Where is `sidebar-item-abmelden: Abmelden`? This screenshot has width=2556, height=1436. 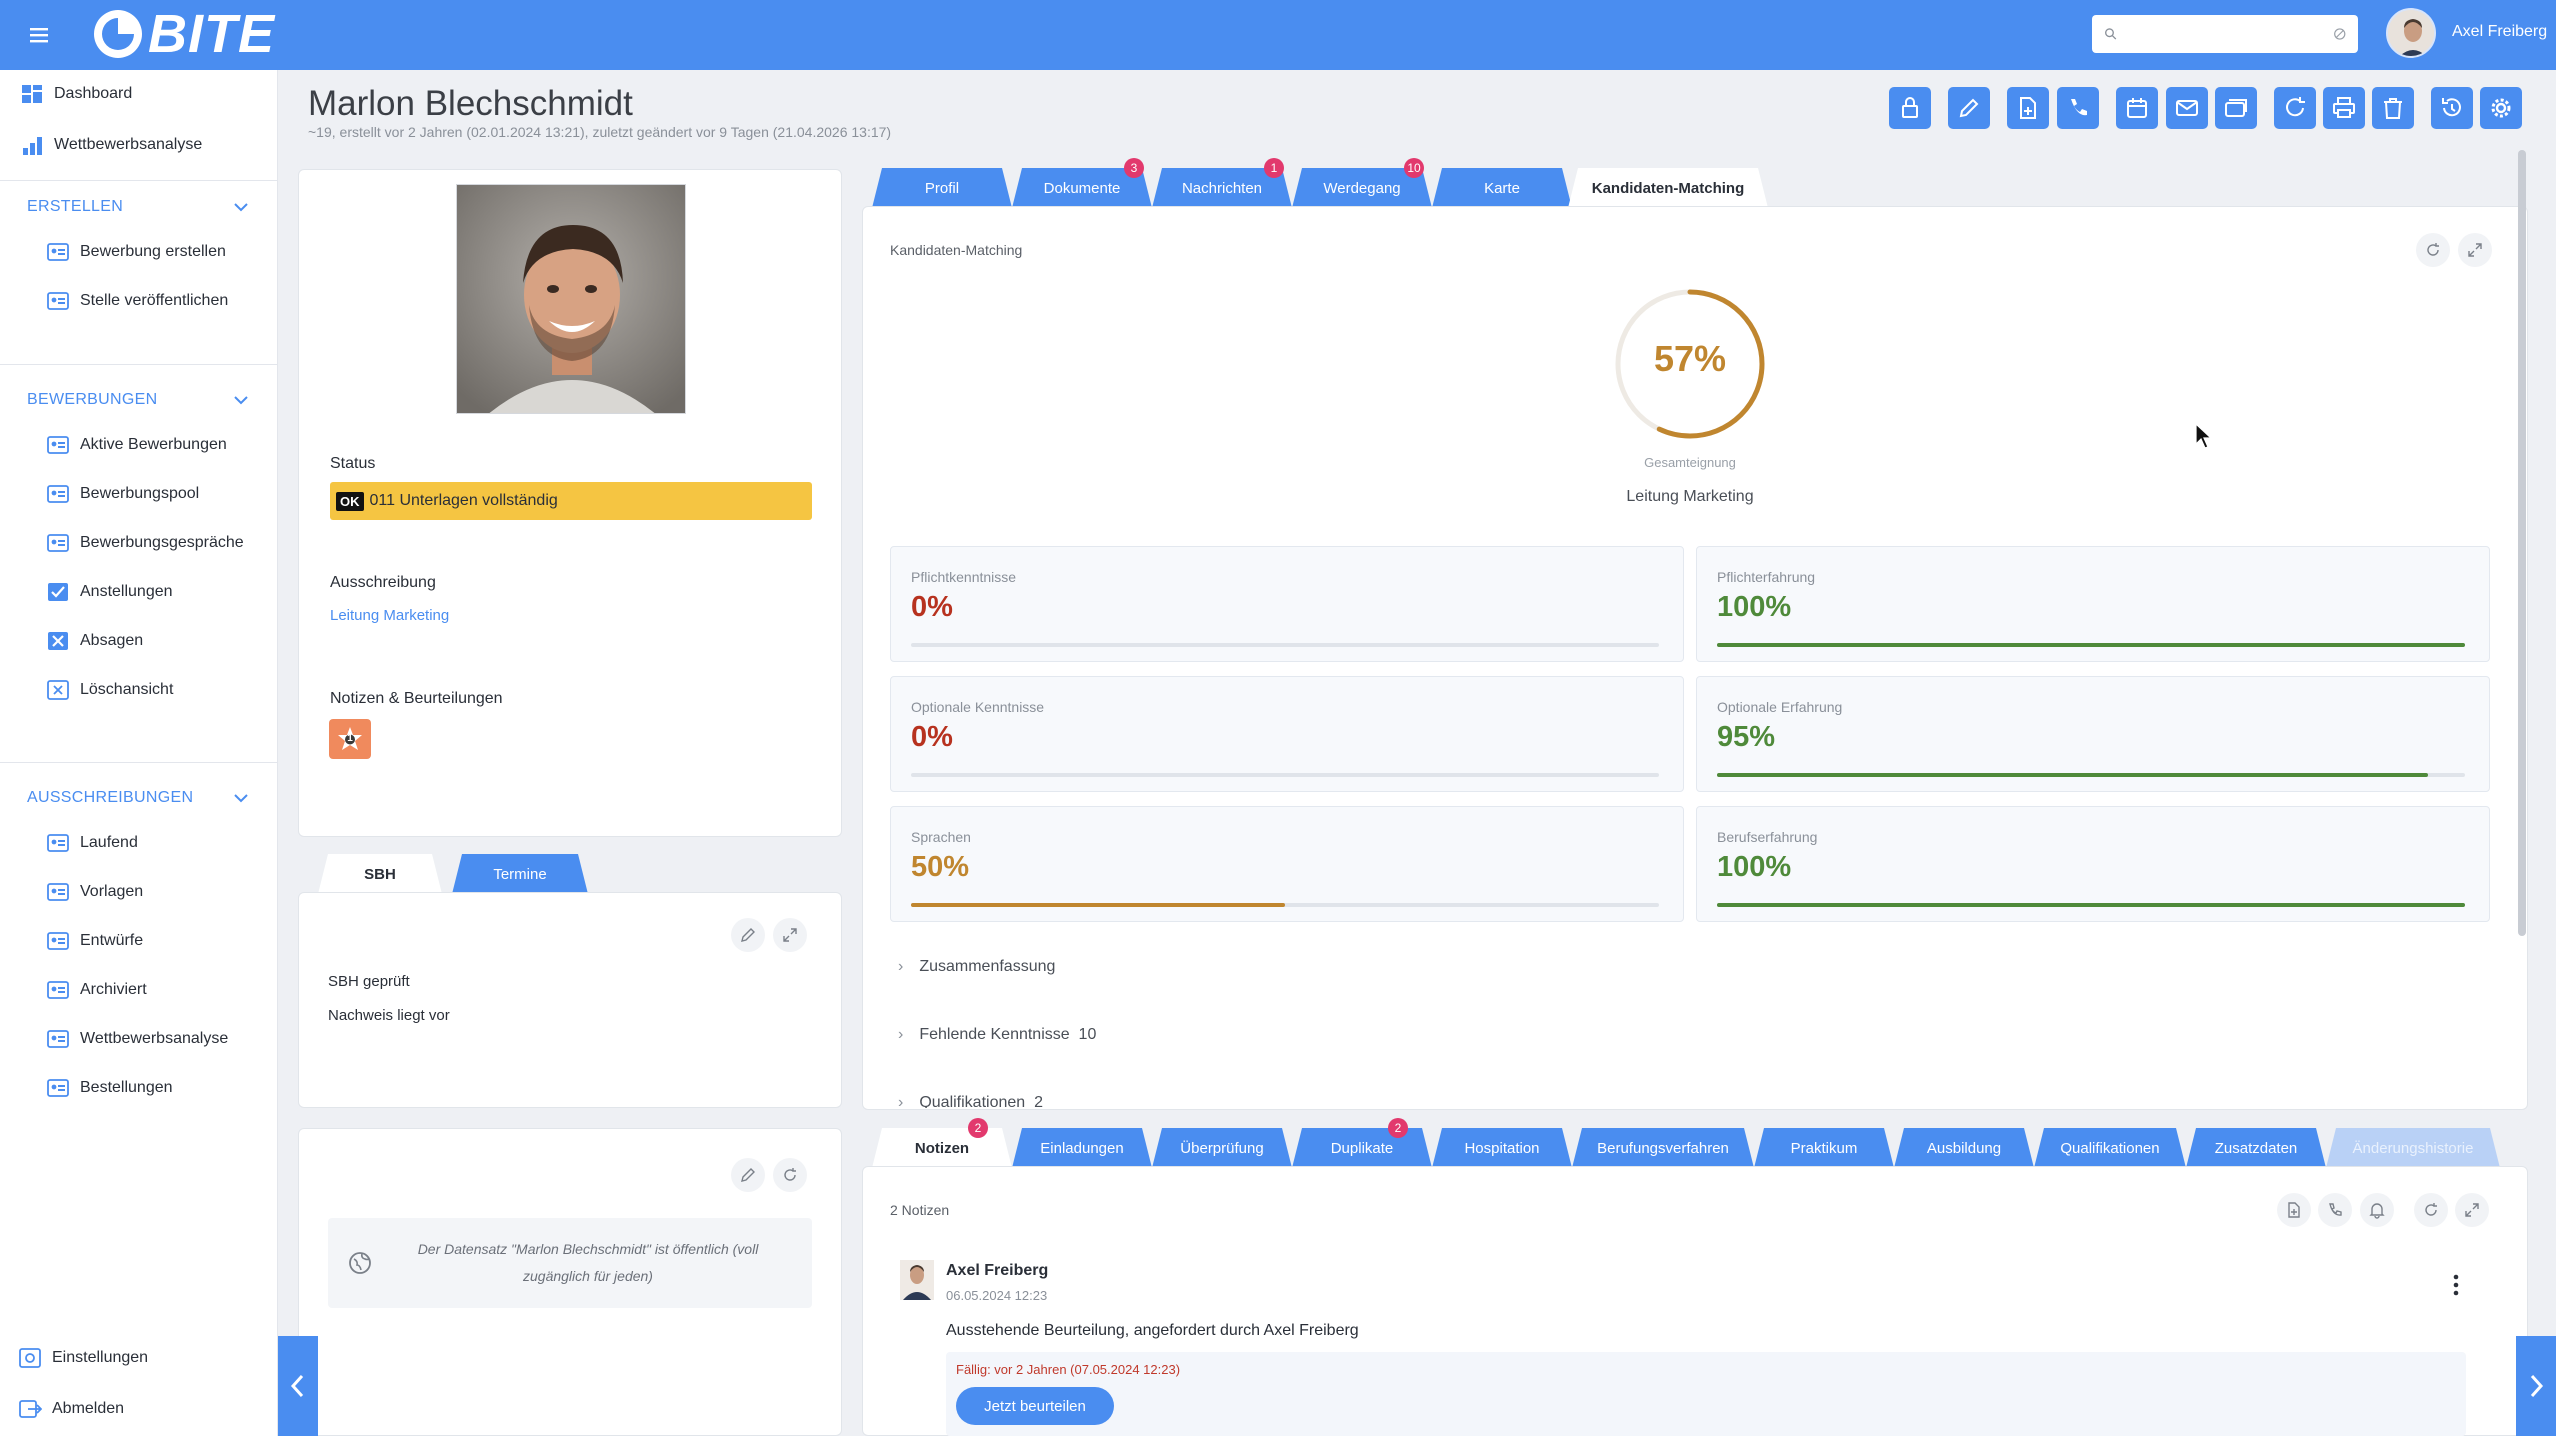
sidebar-item-abmelden: Abmelden is located at coordinates (139, 1409).